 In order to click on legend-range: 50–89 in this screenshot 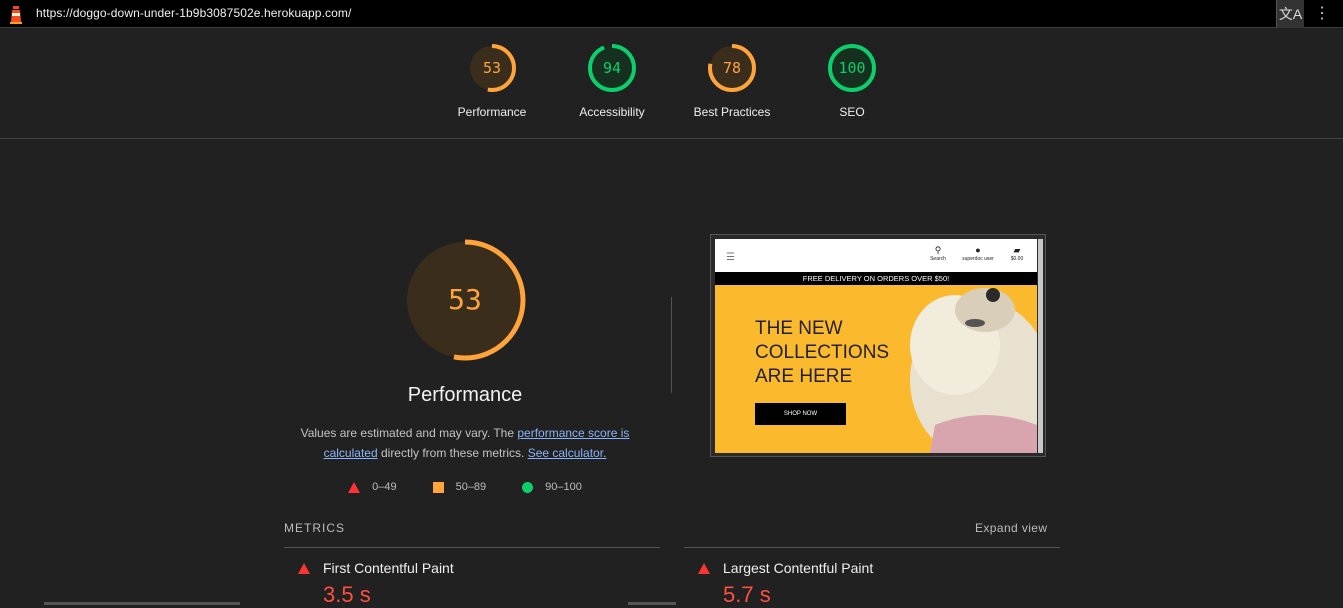, I will do `click(471, 487)`.